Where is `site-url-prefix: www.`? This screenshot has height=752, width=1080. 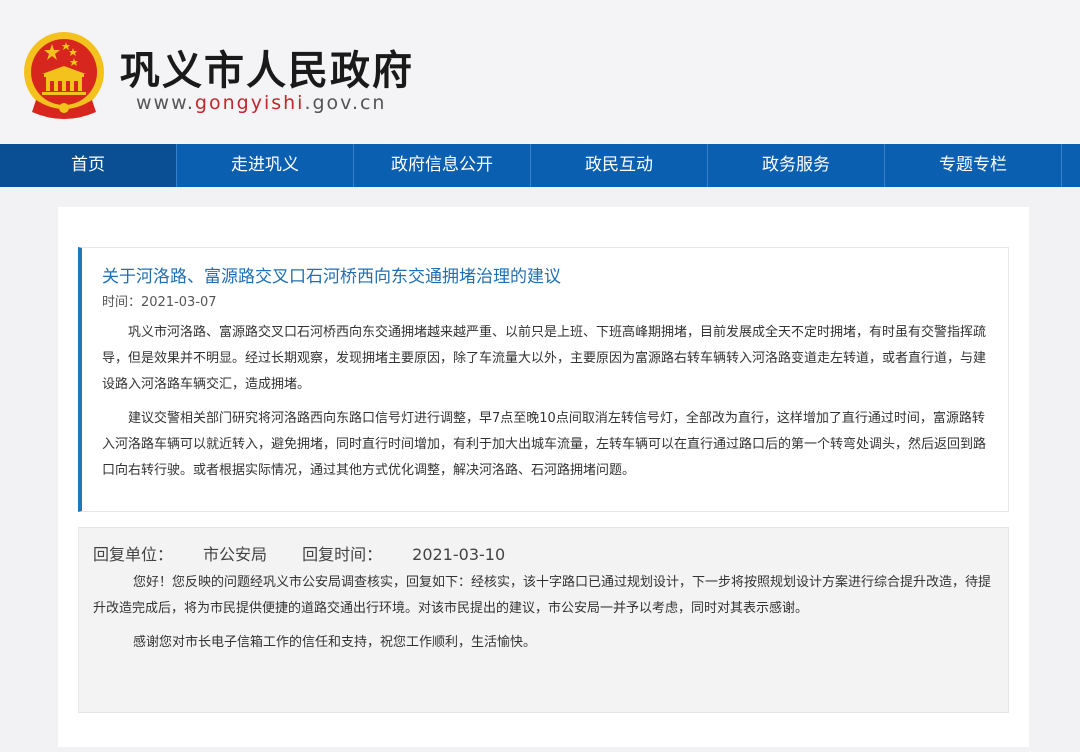
site-url-prefix: www. is located at coordinates (165, 103).